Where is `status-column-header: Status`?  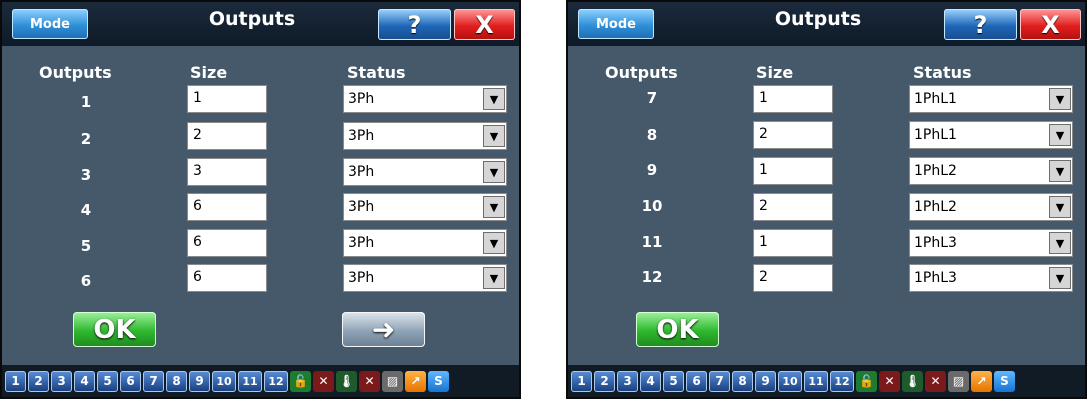
status-column-header: Status is located at coordinates (376, 72).